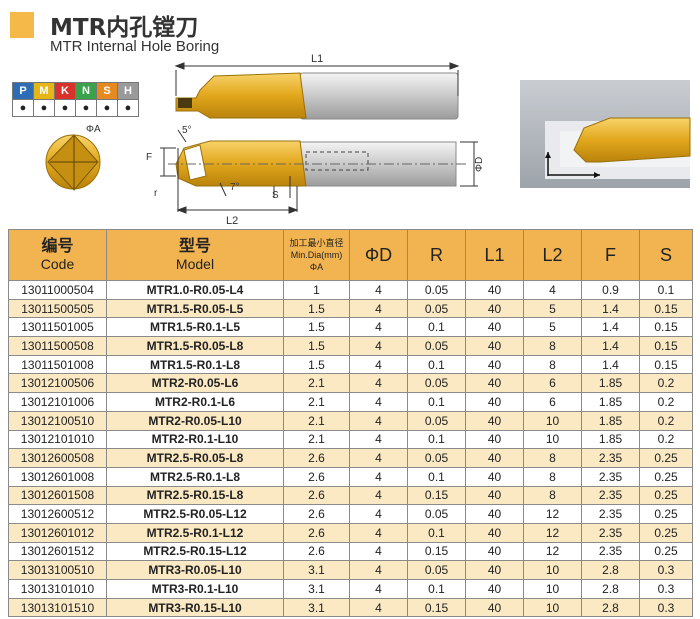  I want to click on cell-code: 13012601512, so click(57, 551).